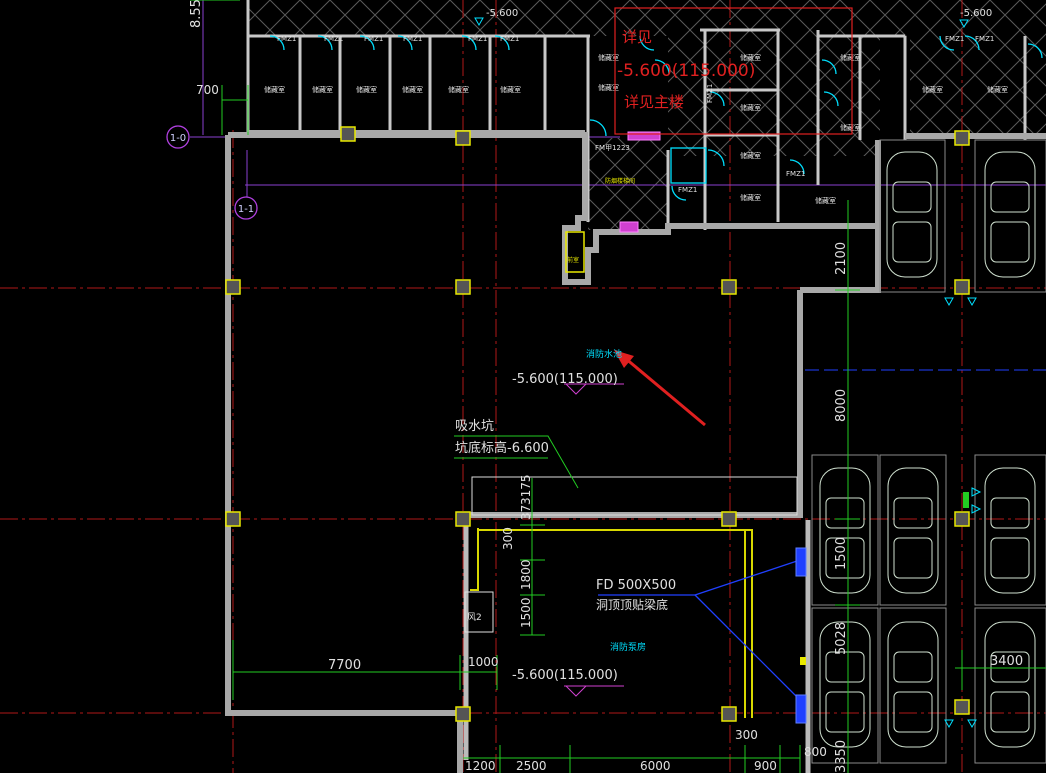 The height and width of the screenshot is (773, 1046). What do you see at coordinates (611, 623) in the screenshot?
I see `pump-room-yellow-wall` at bounding box center [611, 623].